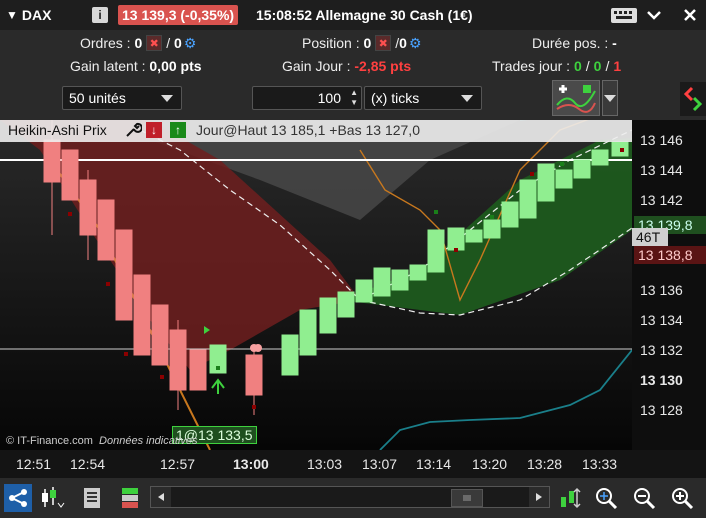  I want to click on position-count-b: 0, so click(403, 43).